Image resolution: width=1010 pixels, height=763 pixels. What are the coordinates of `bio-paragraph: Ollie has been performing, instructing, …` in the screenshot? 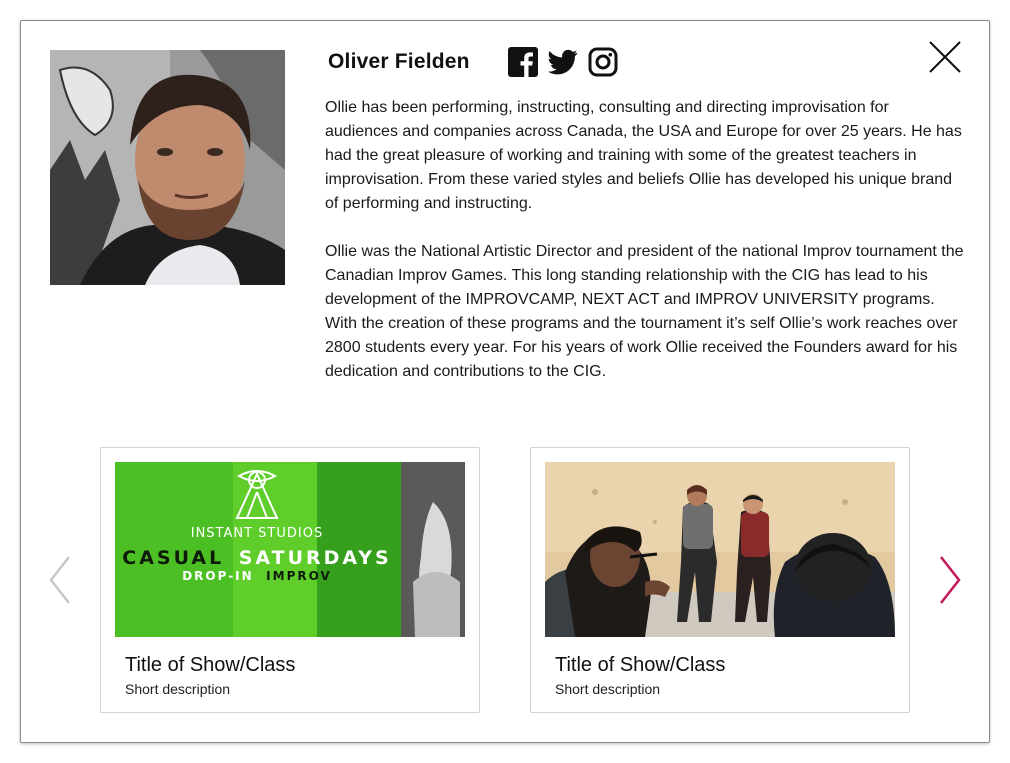 It's located at (643, 155).